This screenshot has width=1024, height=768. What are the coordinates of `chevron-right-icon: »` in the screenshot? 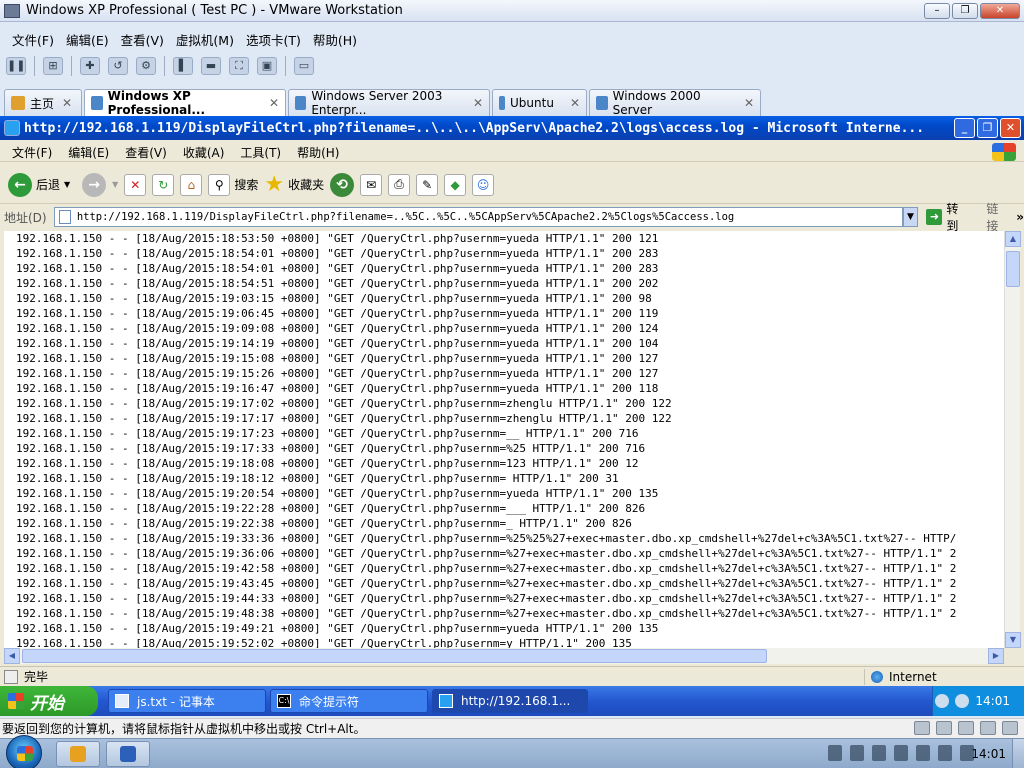 It's located at (1020, 217).